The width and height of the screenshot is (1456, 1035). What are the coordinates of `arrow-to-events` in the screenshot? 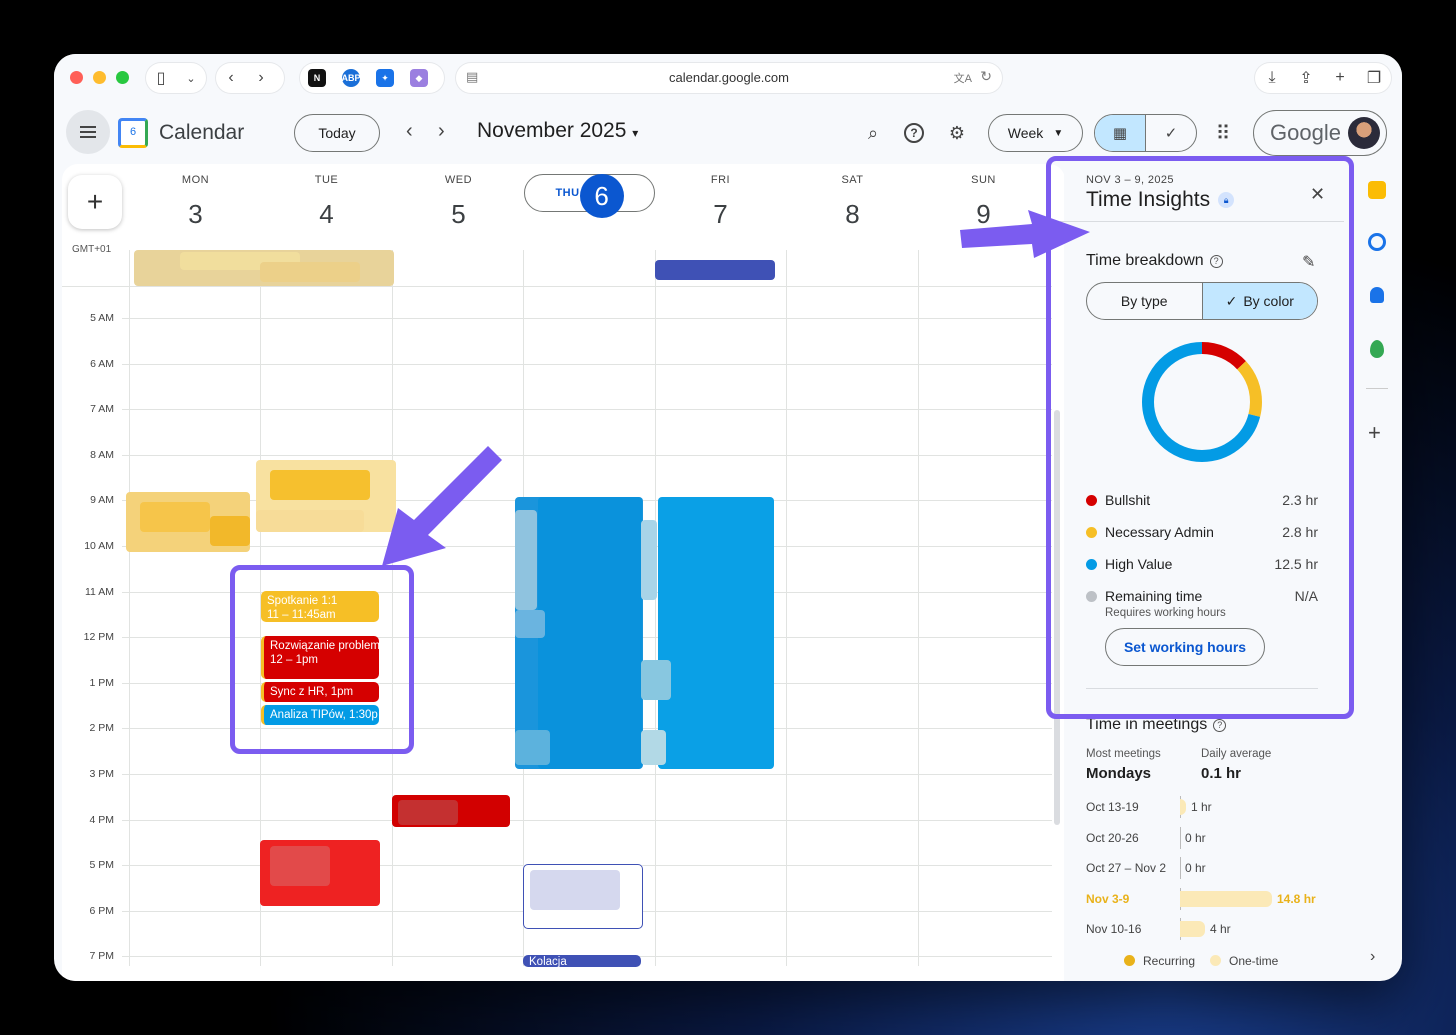 It's located at (442, 506).